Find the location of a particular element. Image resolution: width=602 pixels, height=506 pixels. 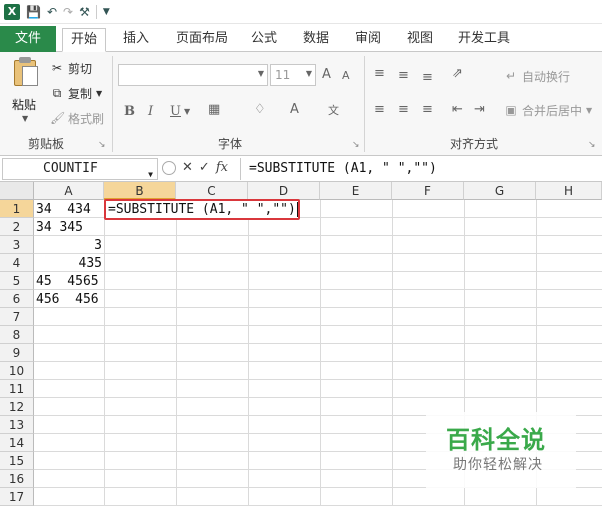

row-header-10: 10 is located at coordinates (17, 371).